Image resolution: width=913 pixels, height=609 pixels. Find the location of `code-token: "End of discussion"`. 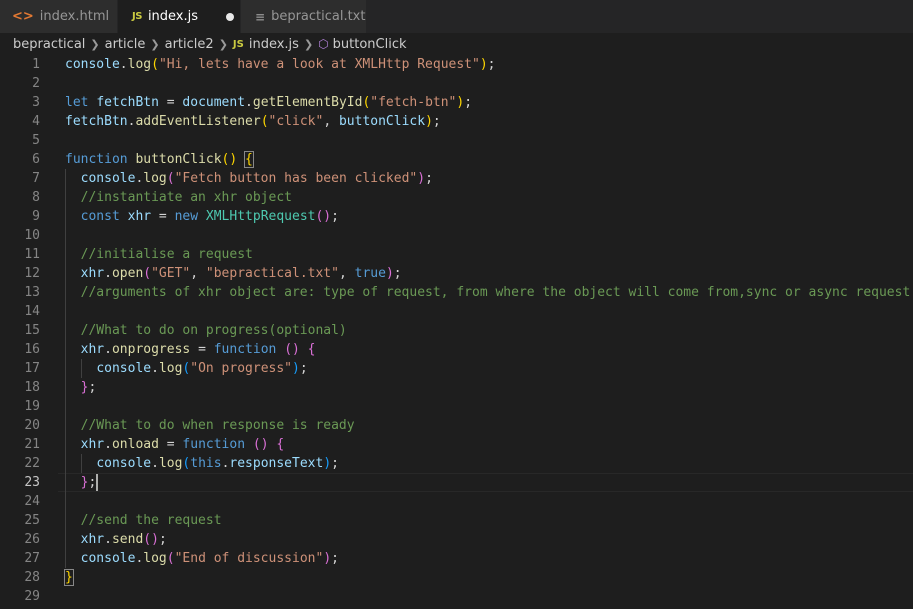

code-token: "End of discussion" is located at coordinates (249, 558).